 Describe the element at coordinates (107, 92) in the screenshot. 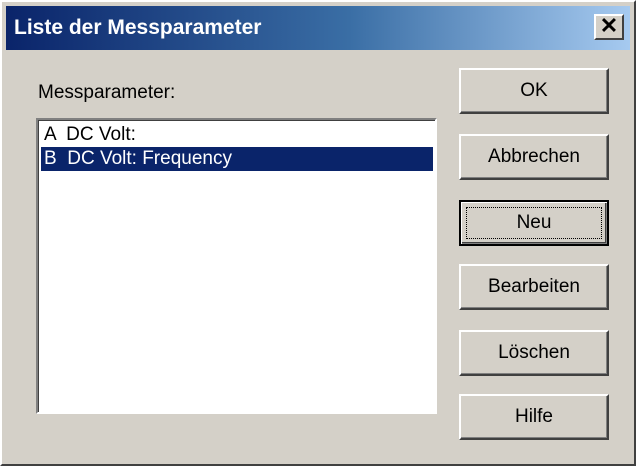

I see `list-label: Messparameter:` at that location.